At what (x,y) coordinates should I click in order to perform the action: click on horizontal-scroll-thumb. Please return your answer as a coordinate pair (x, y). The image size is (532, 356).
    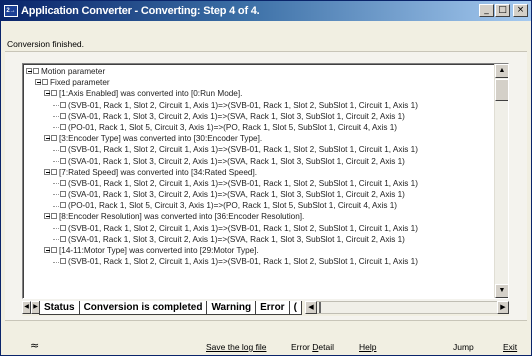
    Looking at the image, I should click on (319, 307).